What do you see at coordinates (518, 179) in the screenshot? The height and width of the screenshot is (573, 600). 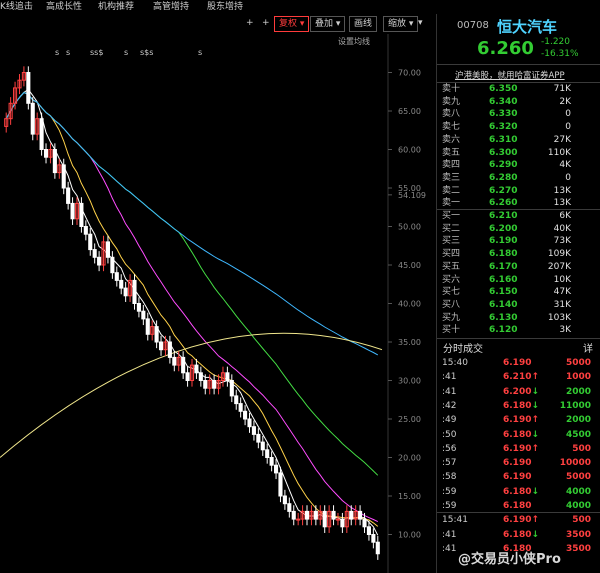 I see `ask-row: 卖三 6.280 0` at bounding box center [518, 179].